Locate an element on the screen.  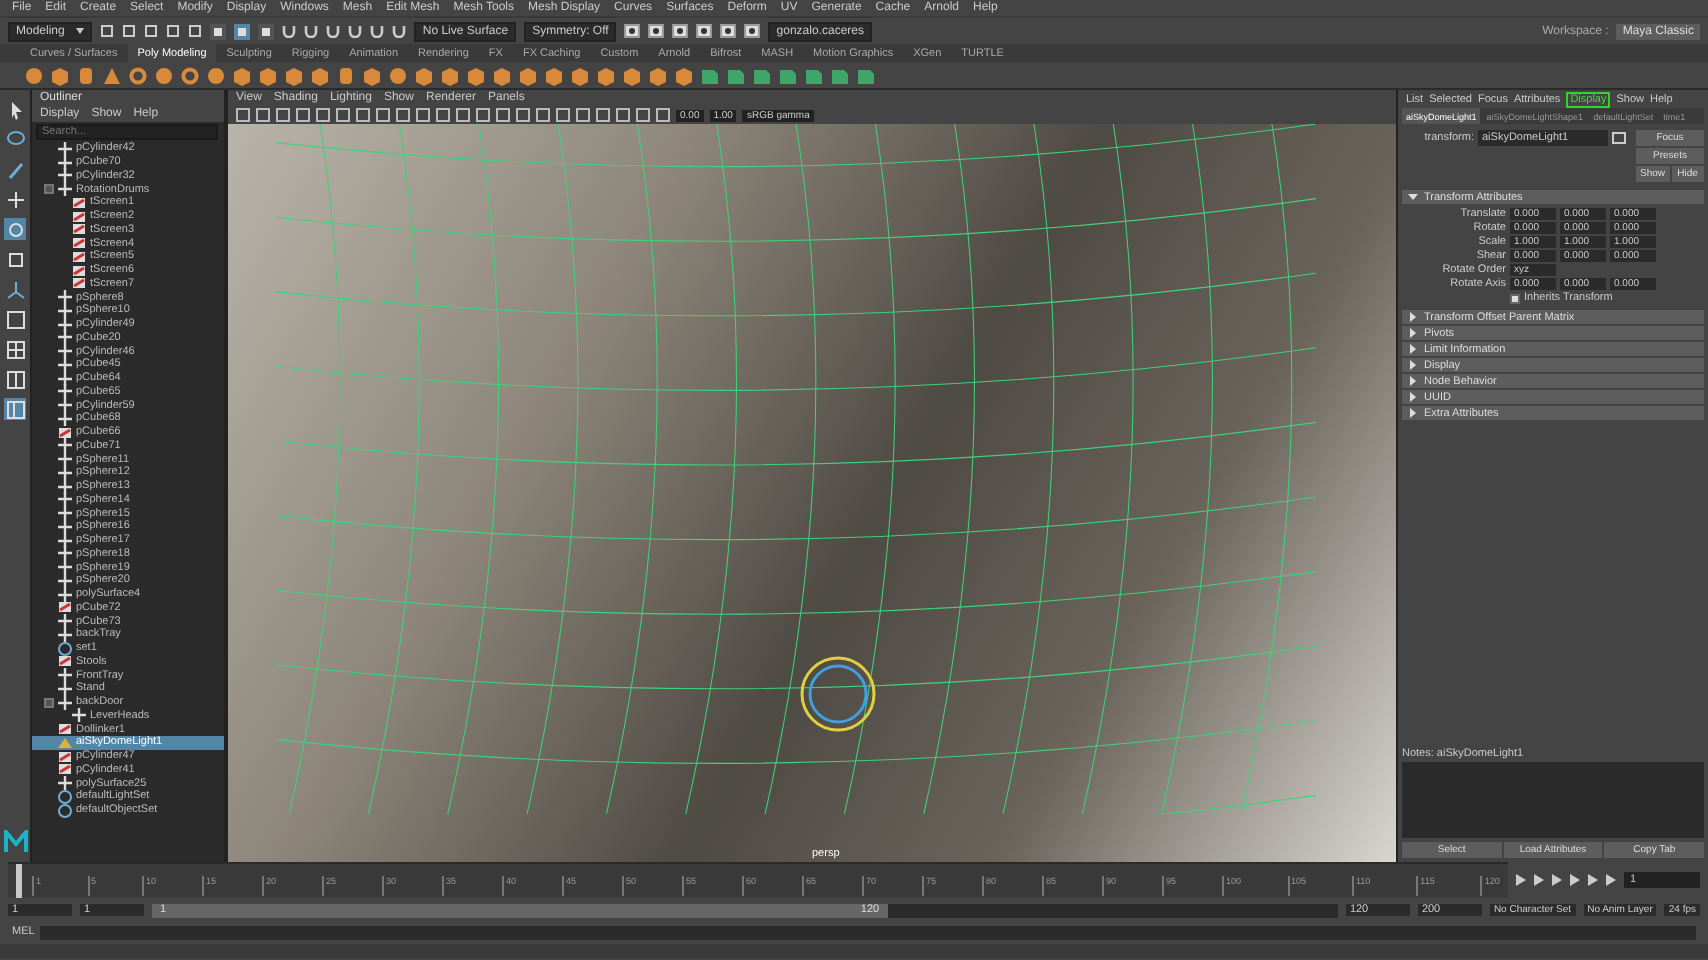
light-manipulator-icon is located at coordinates (838, 694).